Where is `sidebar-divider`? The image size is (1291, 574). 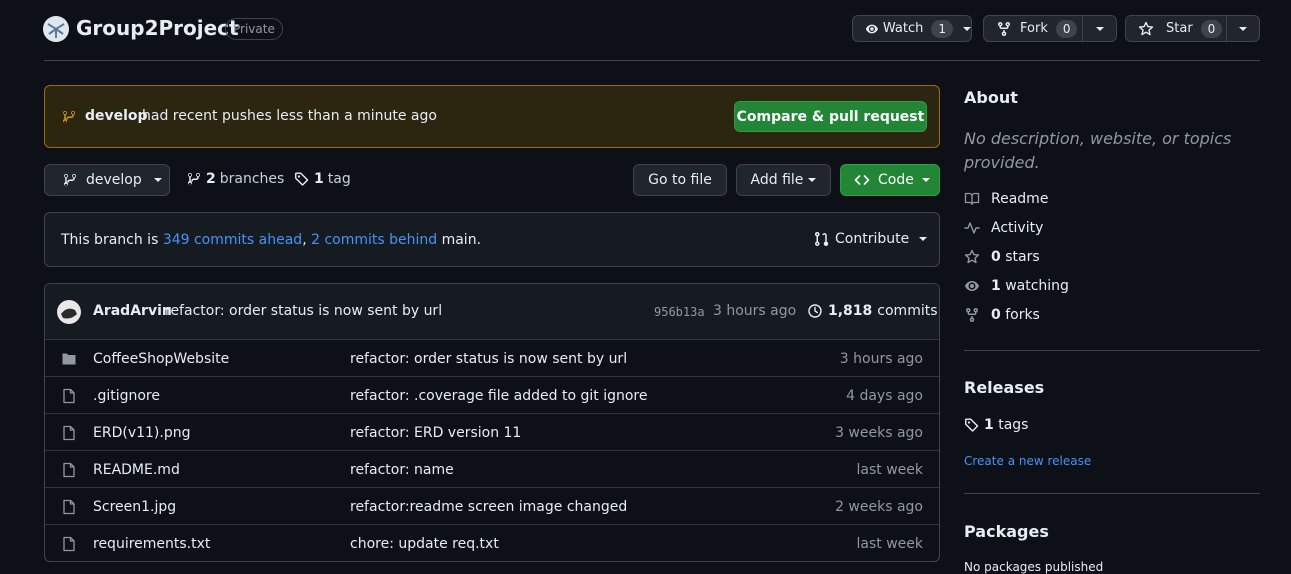
sidebar-divider is located at coordinates (1112, 350).